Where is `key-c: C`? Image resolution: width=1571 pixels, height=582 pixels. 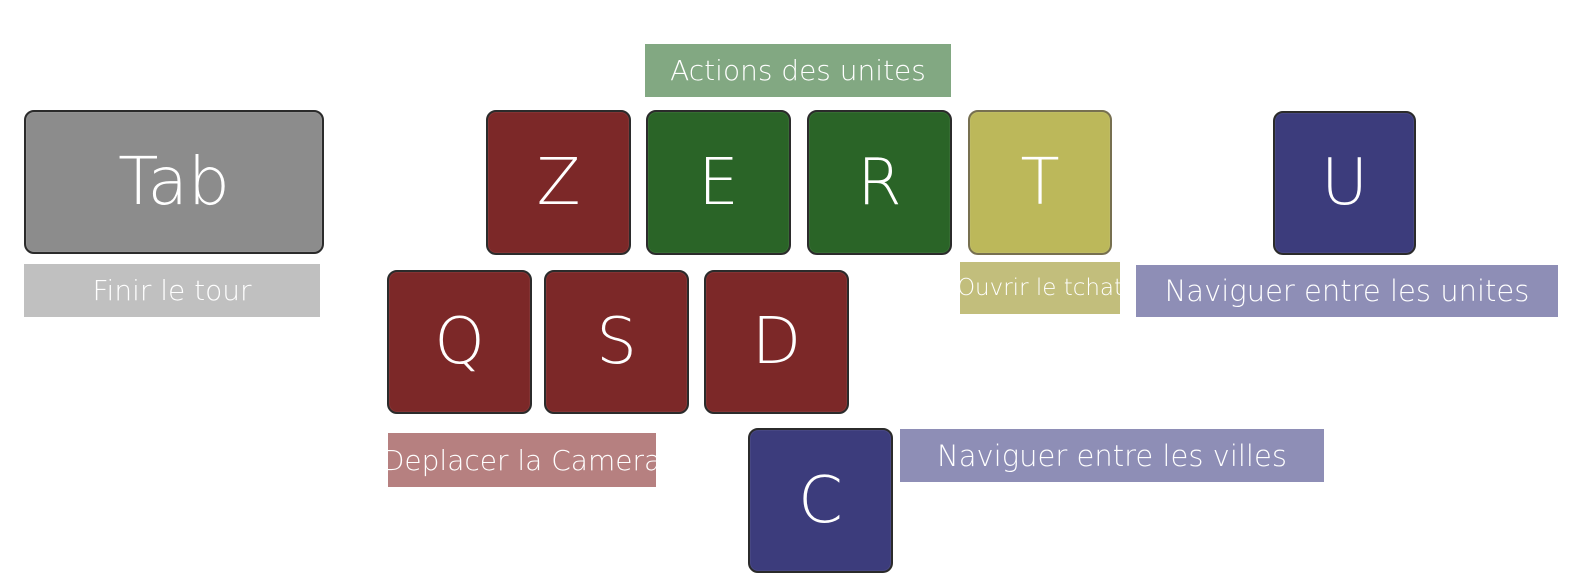 key-c: C is located at coordinates (820, 500).